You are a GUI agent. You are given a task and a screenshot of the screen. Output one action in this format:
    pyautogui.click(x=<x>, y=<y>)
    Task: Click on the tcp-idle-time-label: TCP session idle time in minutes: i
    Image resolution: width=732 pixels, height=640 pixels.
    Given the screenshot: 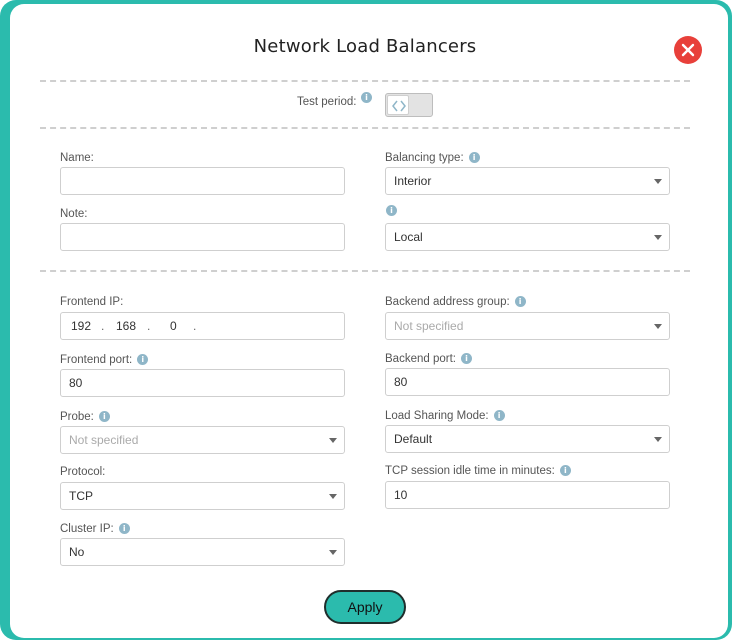 What is the action you would take?
    pyautogui.click(x=478, y=471)
    